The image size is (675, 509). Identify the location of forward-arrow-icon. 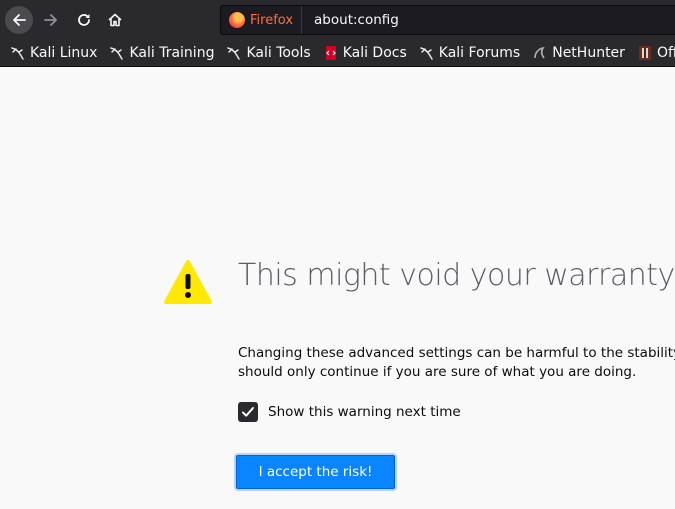
(50, 20).